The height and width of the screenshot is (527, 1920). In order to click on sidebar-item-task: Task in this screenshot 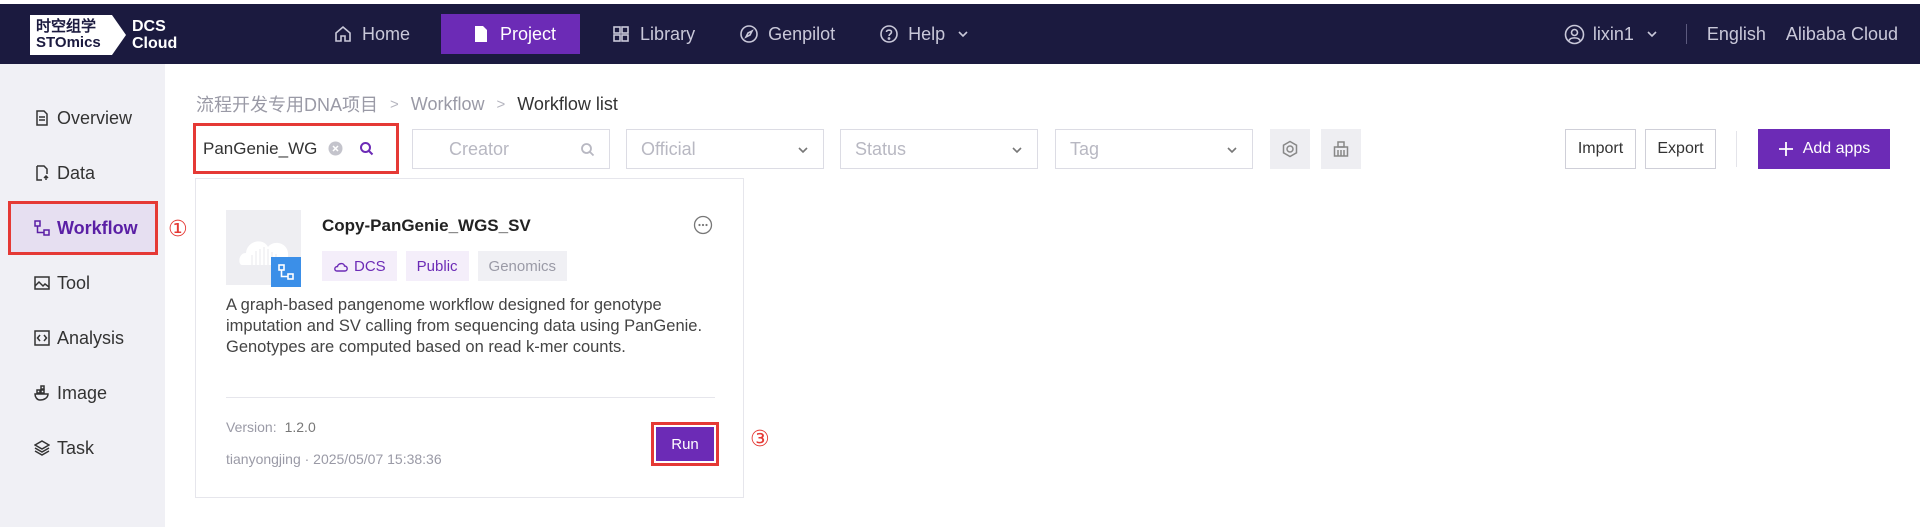, I will do `click(83, 448)`.